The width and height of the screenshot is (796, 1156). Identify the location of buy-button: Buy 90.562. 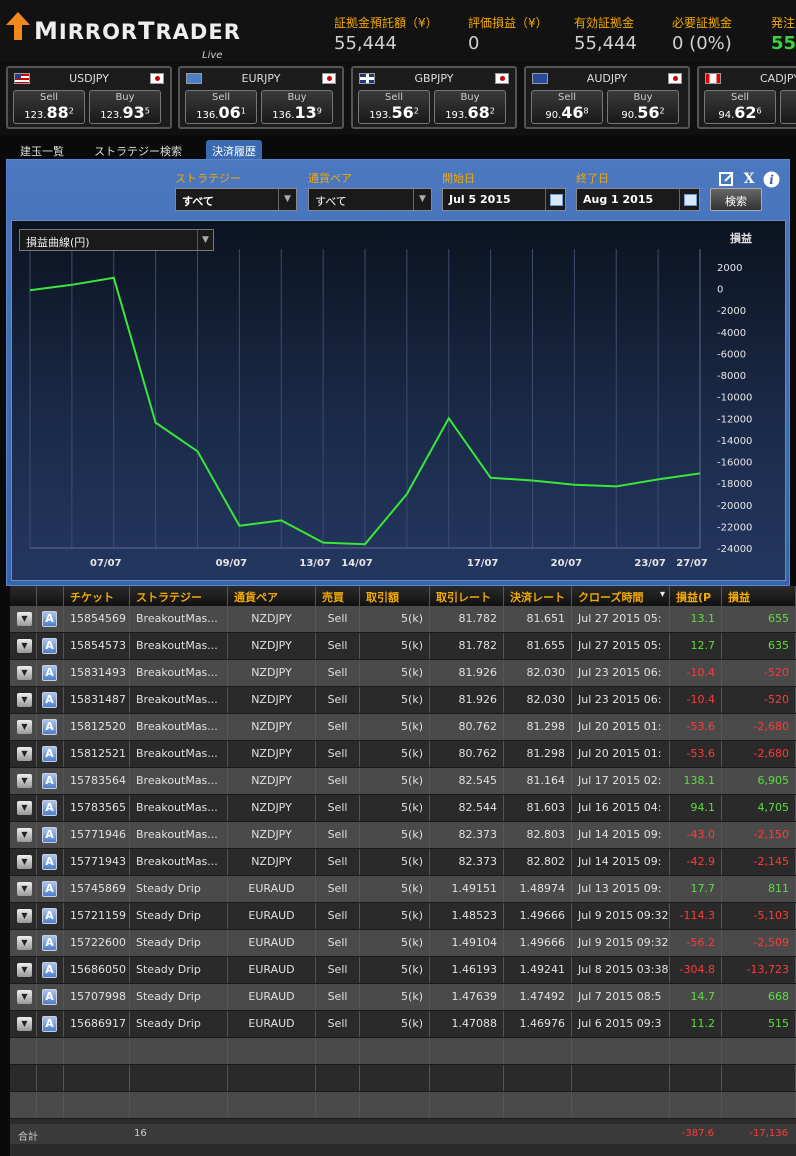
(643, 107).